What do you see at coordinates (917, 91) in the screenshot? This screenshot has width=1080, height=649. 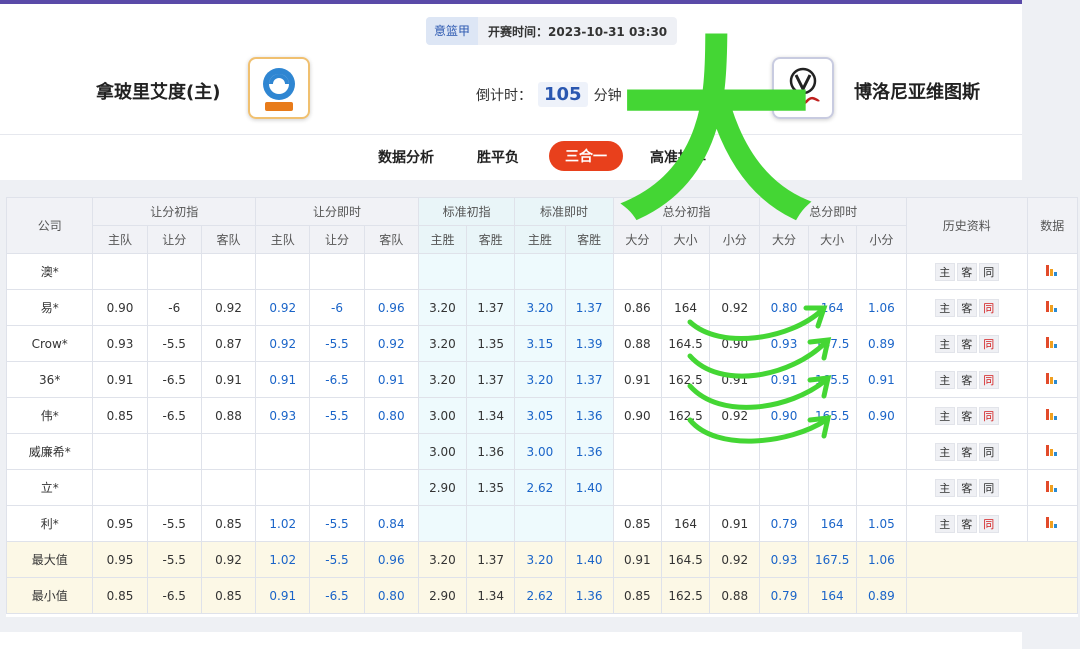 I see `away-team-name: 博洛尼亚维图斯` at bounding box center [917, 91].